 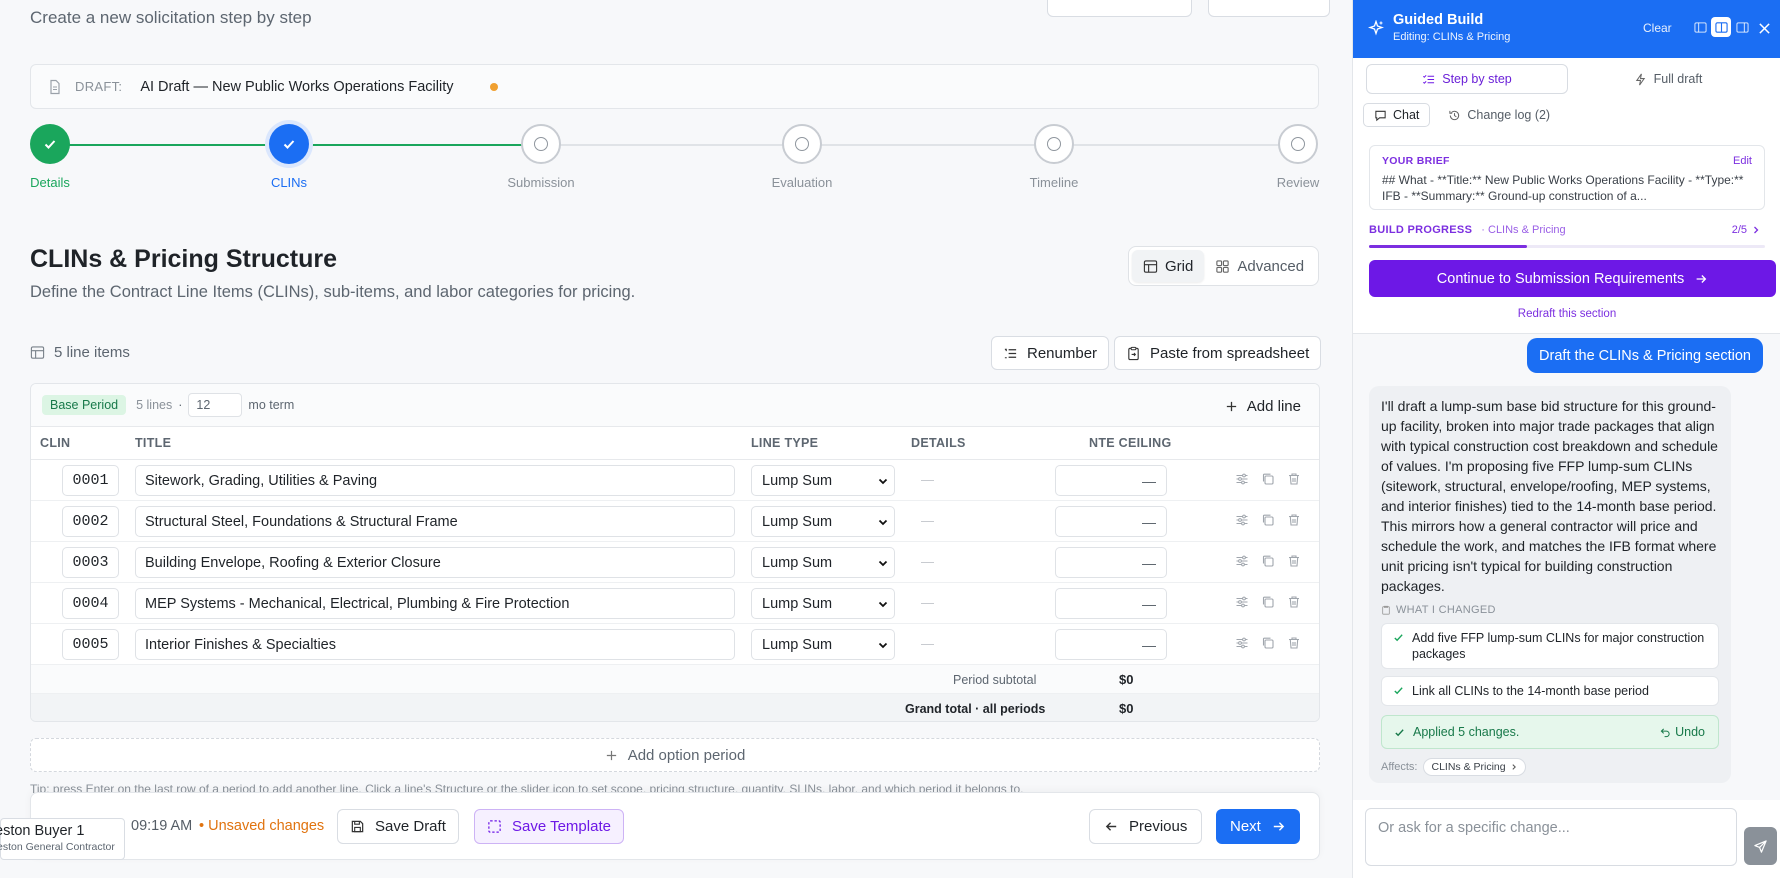 What do you see at coordinates (675, 755) in the screenshot?
I see `add-option-period-button: Add option period` at bounding box center [675, 755].